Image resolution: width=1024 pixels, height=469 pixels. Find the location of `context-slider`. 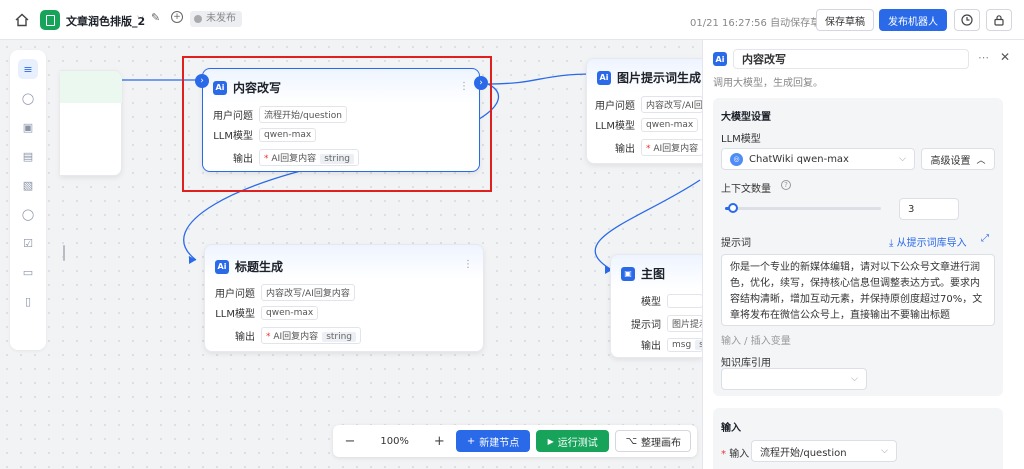

context-slider is located at coordinates (803, 208).